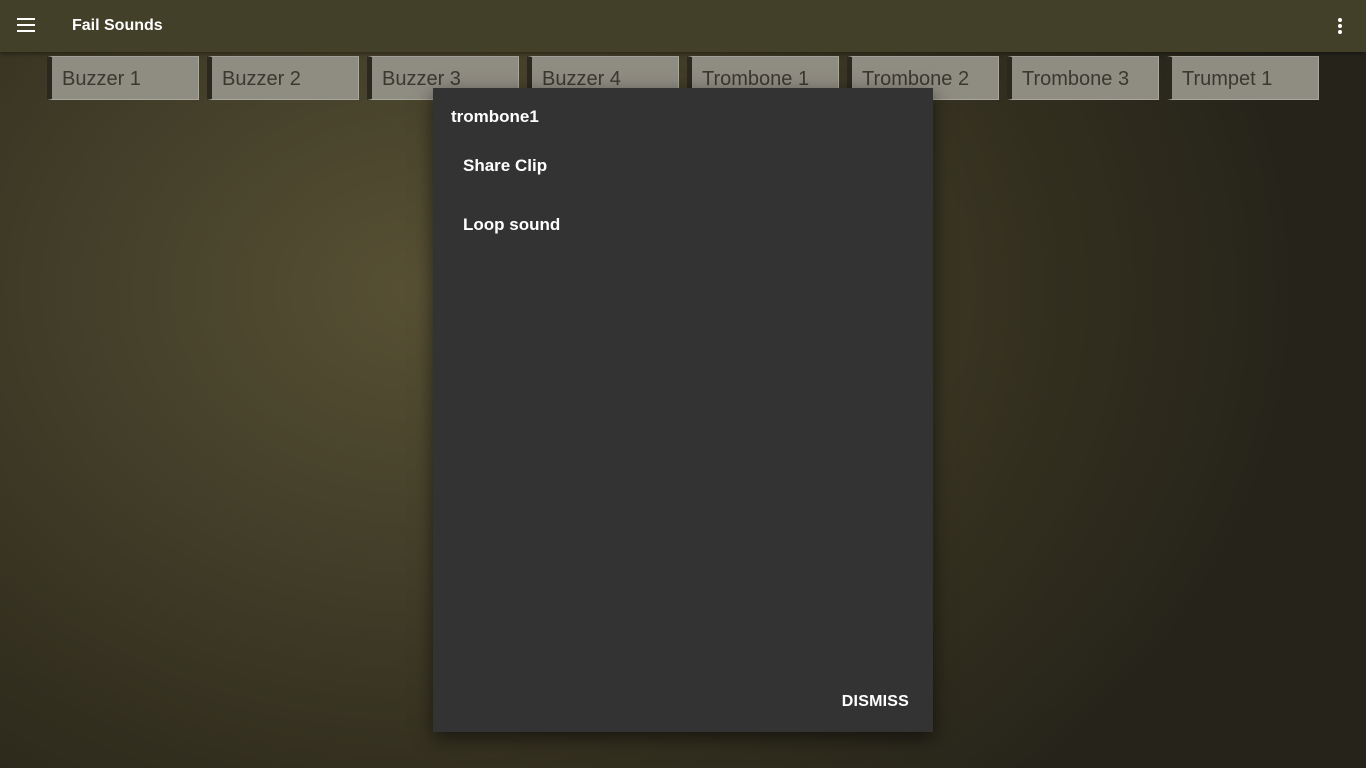 The height and width of the screenshot is (768, 1366). What do you see at coordinates (495, 116) in the screenshot?
I see `dialog-title: trombone1` at bounding box center [495, 116].